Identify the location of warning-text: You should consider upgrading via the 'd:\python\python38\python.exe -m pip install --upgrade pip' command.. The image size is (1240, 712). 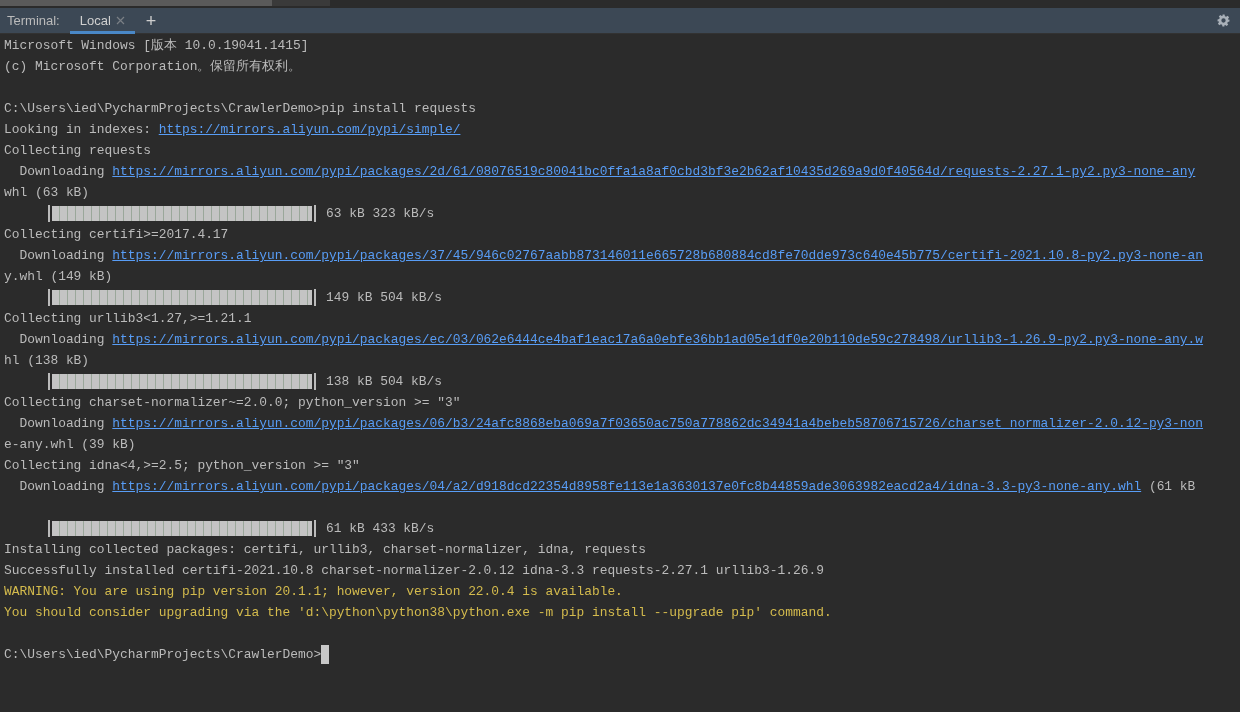
(418, 612).